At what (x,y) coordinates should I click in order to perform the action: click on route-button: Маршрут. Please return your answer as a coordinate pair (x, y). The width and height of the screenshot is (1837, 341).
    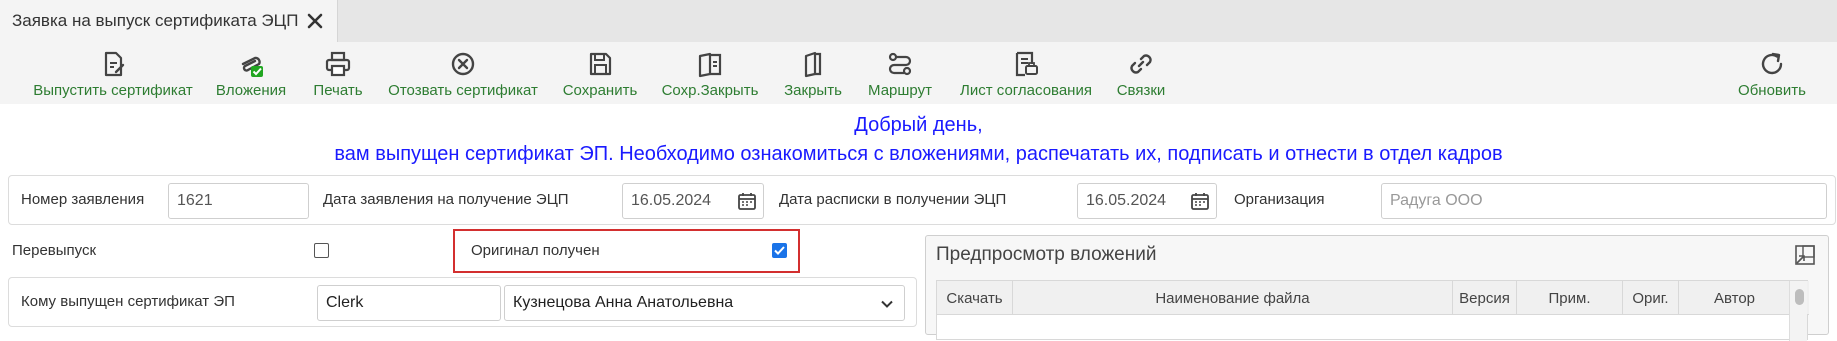
    Looking at the image, I should click on (900, 76).